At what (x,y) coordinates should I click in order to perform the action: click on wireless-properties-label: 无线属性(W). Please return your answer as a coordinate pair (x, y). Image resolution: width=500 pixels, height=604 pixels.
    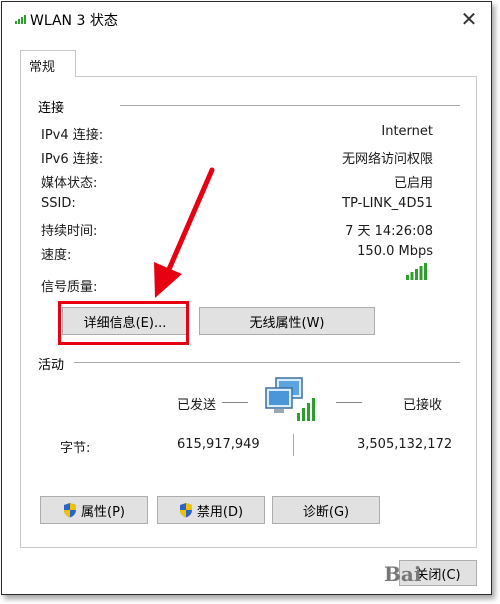
    Looking at the image, I should click on (287, 323).